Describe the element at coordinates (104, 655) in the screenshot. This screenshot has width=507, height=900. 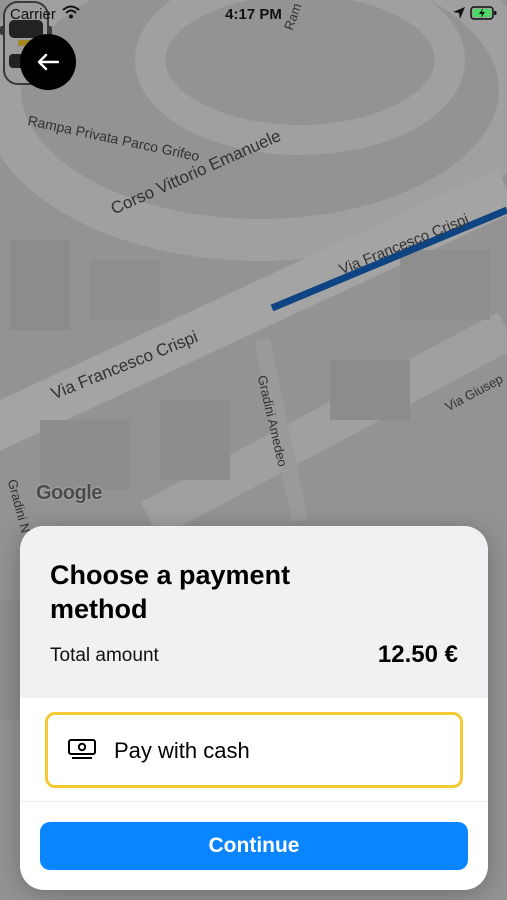
I see `total-amount-label: Total amount` at that location.